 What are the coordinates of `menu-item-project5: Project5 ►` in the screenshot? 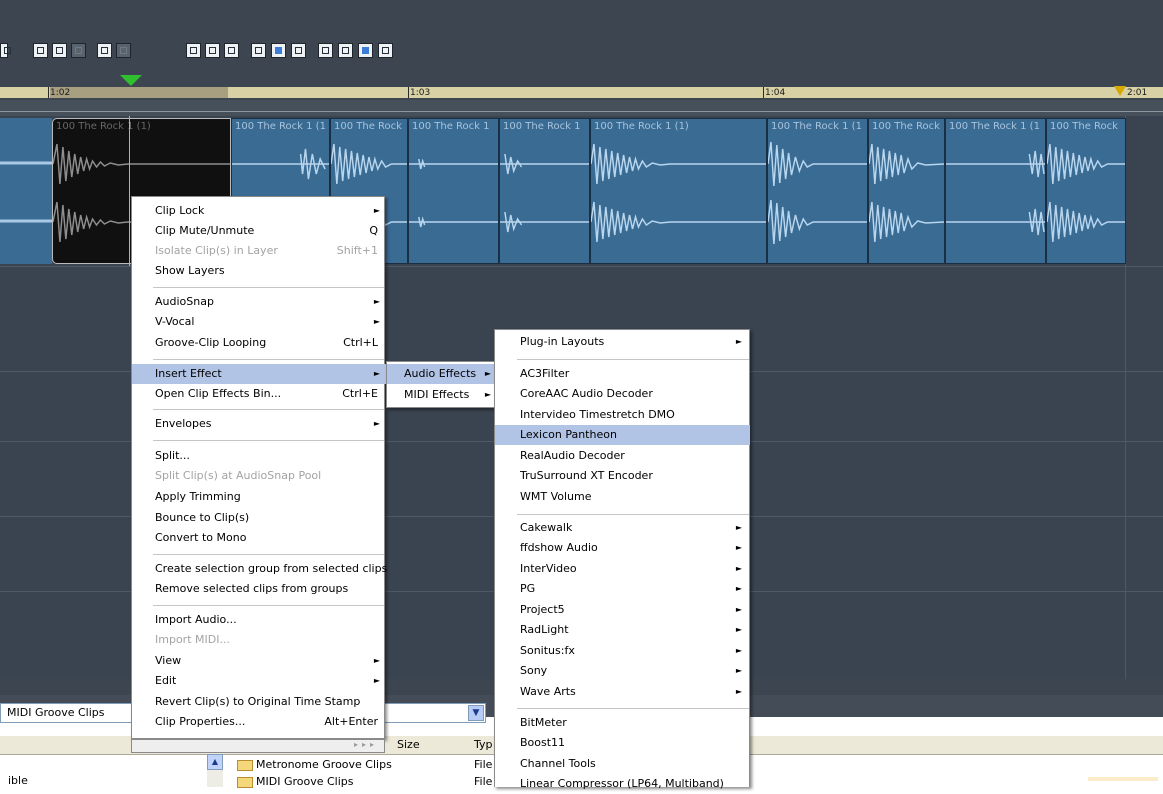 It's located at (622, 610).